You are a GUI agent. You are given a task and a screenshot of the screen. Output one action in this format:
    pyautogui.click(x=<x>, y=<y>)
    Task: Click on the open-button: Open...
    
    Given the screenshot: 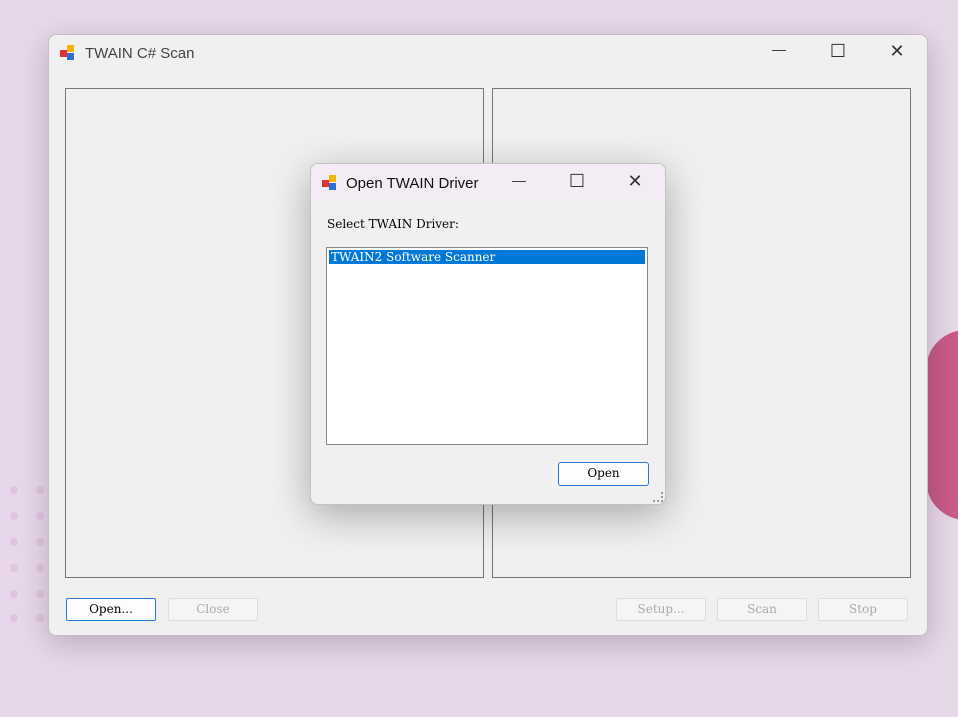 What is the action you would take?
    pyautogui.click(x=111, y=609)
    